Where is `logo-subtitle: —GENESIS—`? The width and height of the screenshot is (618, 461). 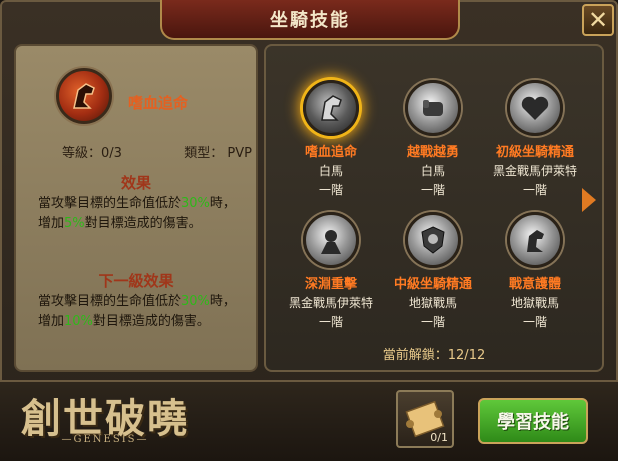
logo-subtitle: —GENESIS— is located at coordinates (105, 439).